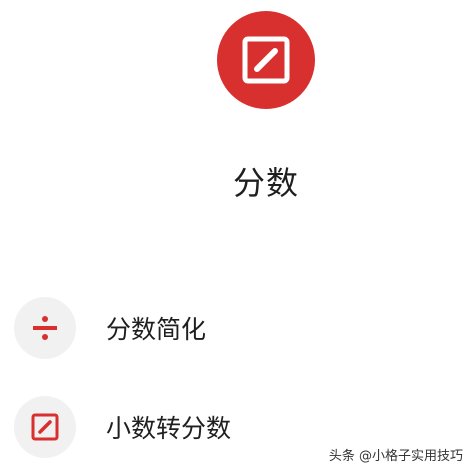  What do you see at coordinates (156, 329) in the screenshot?
I see `menu-item-label: 分数简化` at bounding box center [156, 329].